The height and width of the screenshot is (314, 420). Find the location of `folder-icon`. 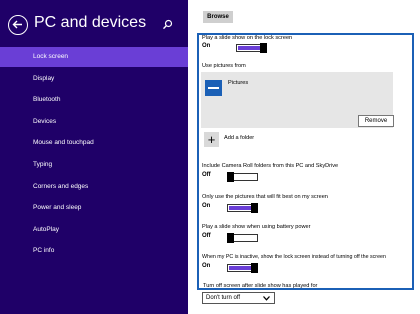

folder-icon is located at coordinates (213, 88).